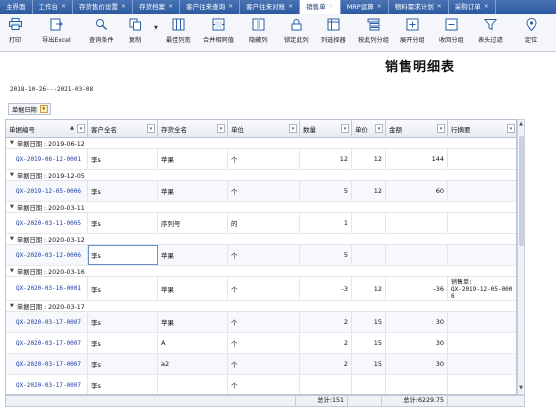 This screenshot has height=411, width=556. What do you see at coordinates (417, 191) in the screenshot?
I see `cell-amount: 60` at bounding box center [417, 191].